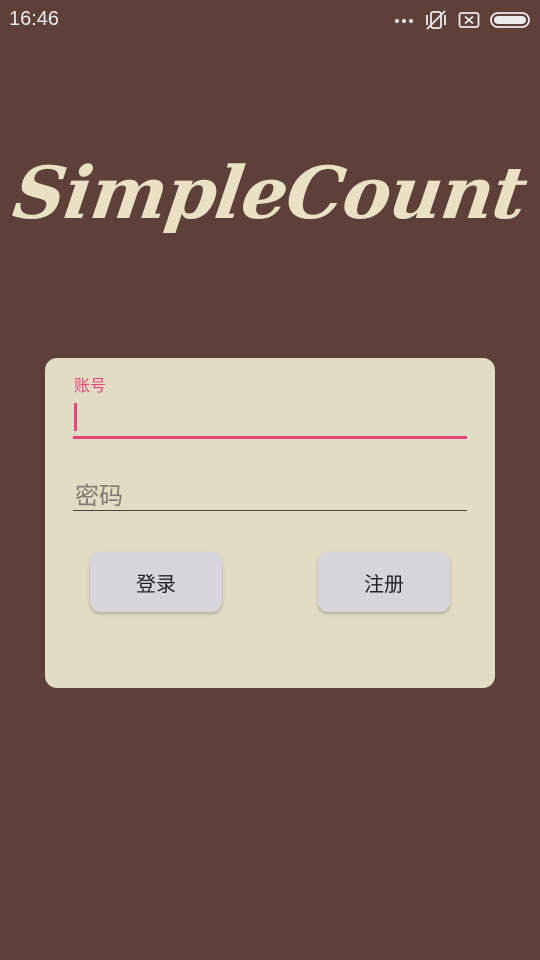  Describe the element at coordinates (511, 20) in the screenshot. I see `battery-icon` at that location.